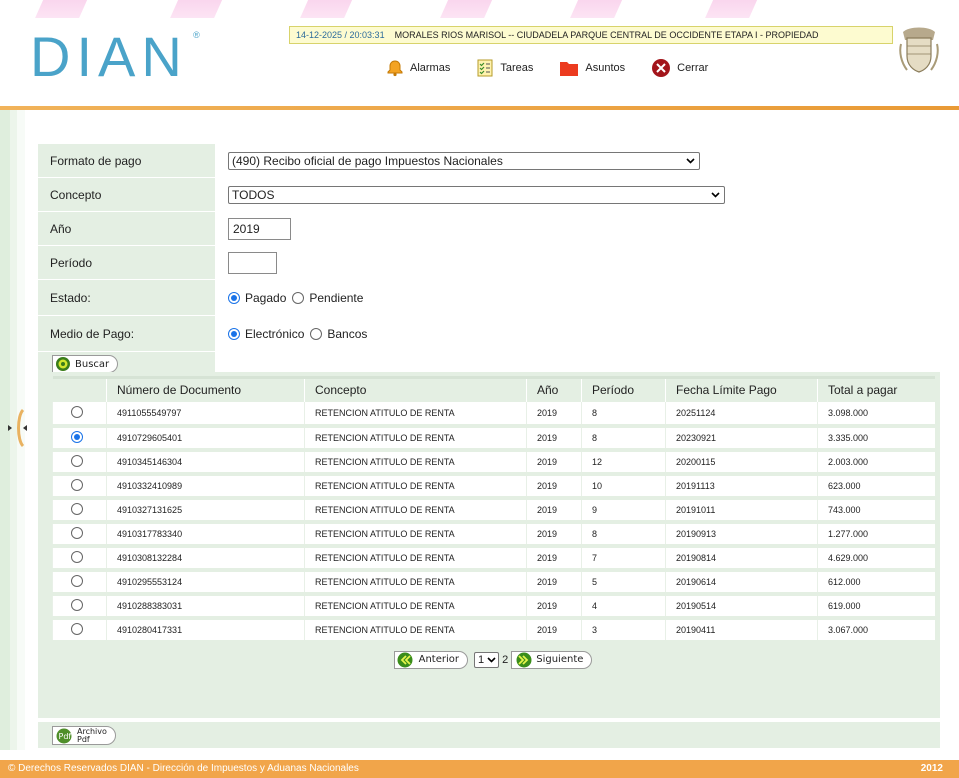 This screenshot has height=778, width=959. I want to click on archivo-pdf-button: Pdf Archivo Pdf, so click(84, 735).